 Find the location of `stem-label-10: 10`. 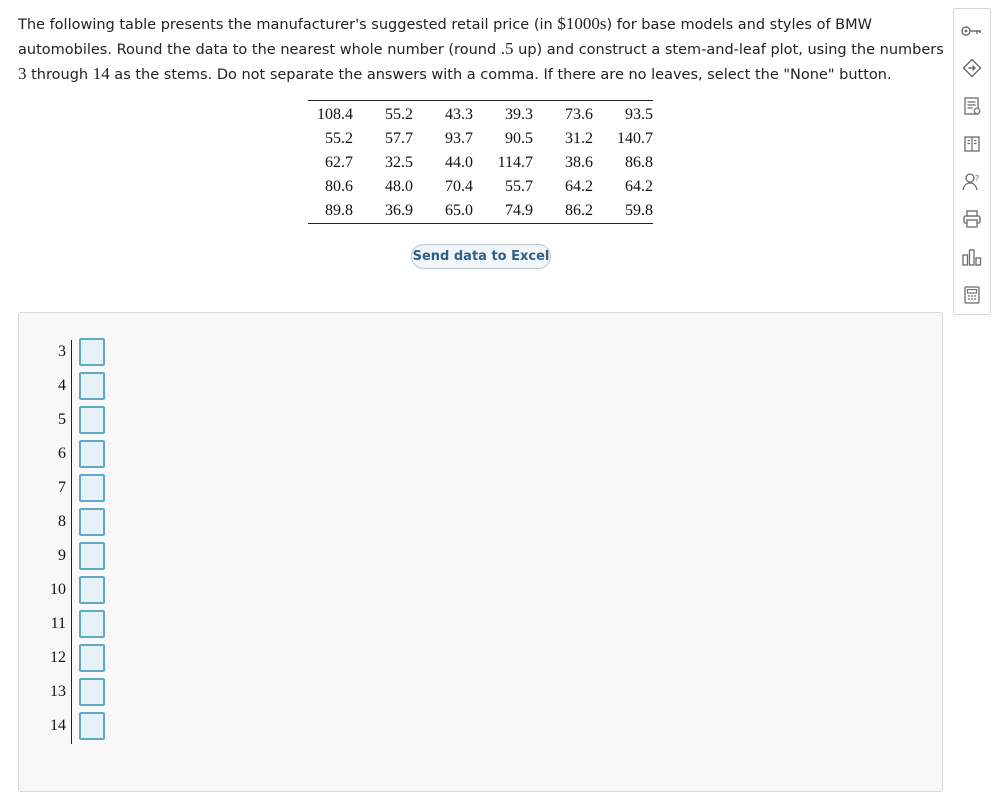

stem-label-10: 10 is located at coordinates (58, 589).